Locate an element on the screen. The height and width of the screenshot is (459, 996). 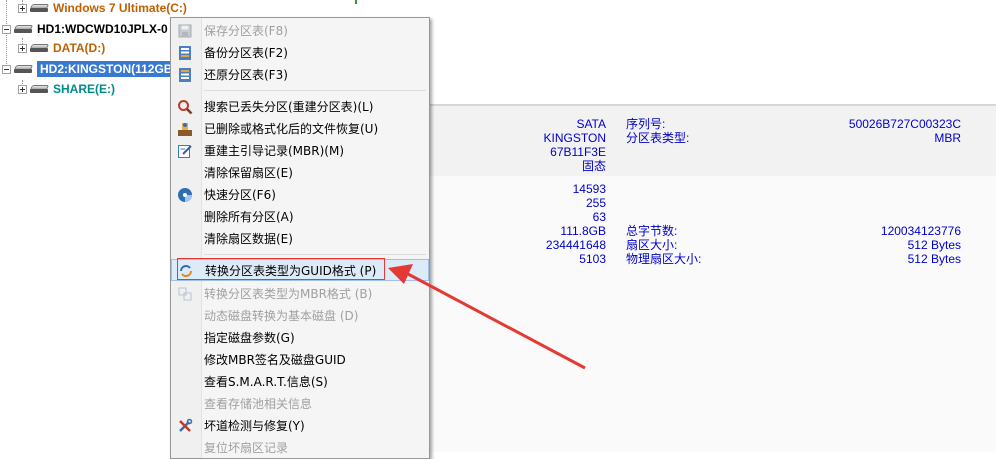
annotation-arrow-icon is located at coordinates (487, 317).